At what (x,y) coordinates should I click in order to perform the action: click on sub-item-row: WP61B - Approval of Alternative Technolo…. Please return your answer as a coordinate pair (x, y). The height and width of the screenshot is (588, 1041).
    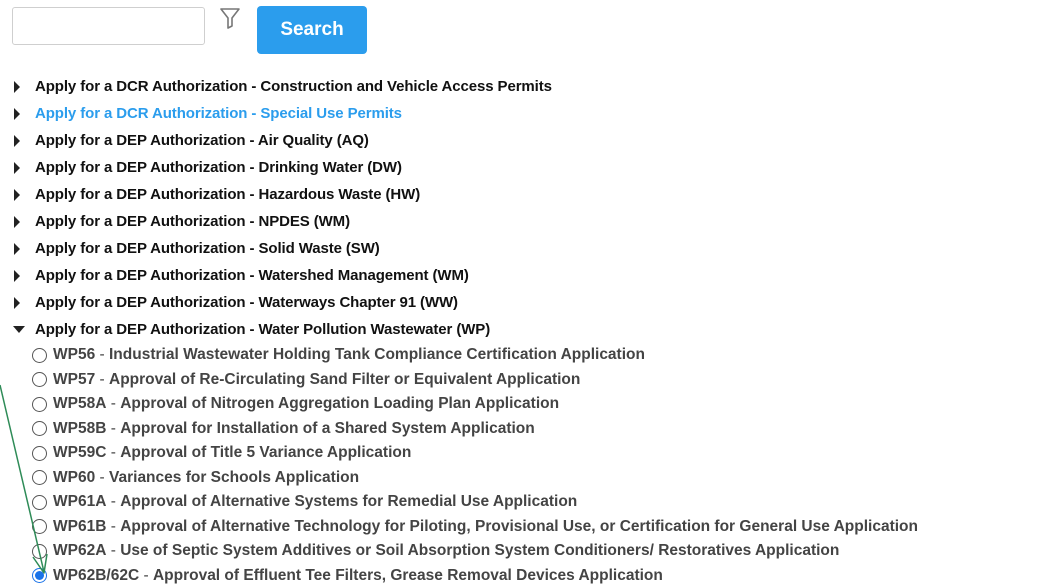
    Looking at the image, I should click on (475, 527).